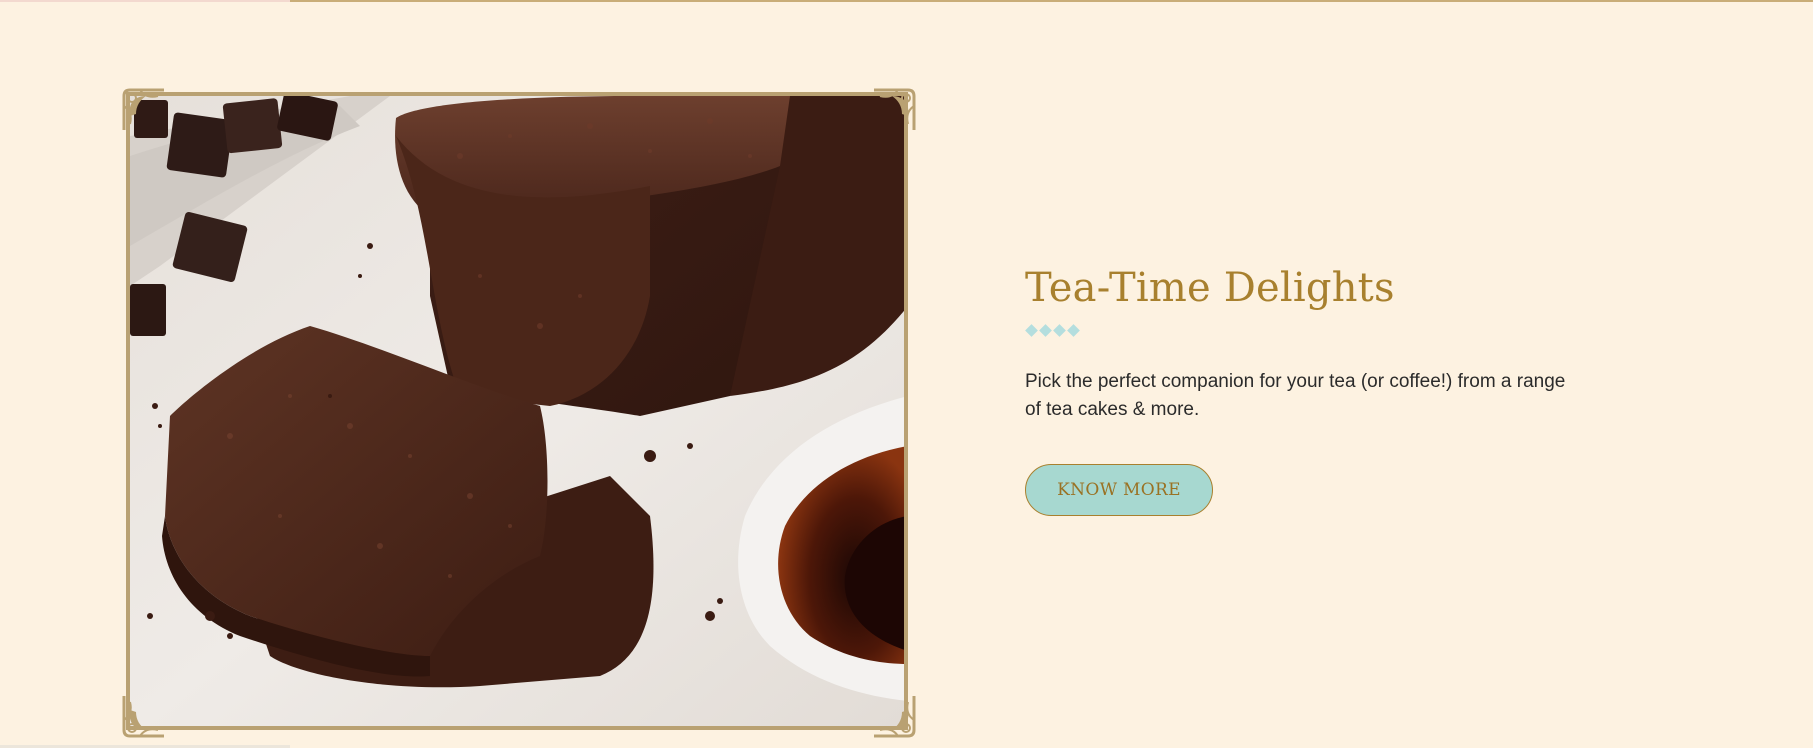  Describe the element at coordinates (145, 1) in the screenshot. I see `top-rule-accent` at that location.